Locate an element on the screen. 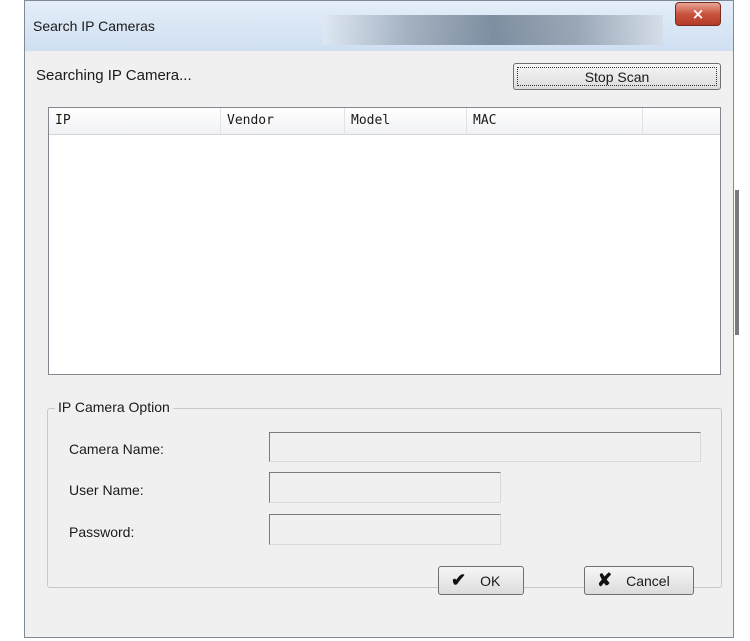  column-header-ip: IP is located at coordinates (135, 121).